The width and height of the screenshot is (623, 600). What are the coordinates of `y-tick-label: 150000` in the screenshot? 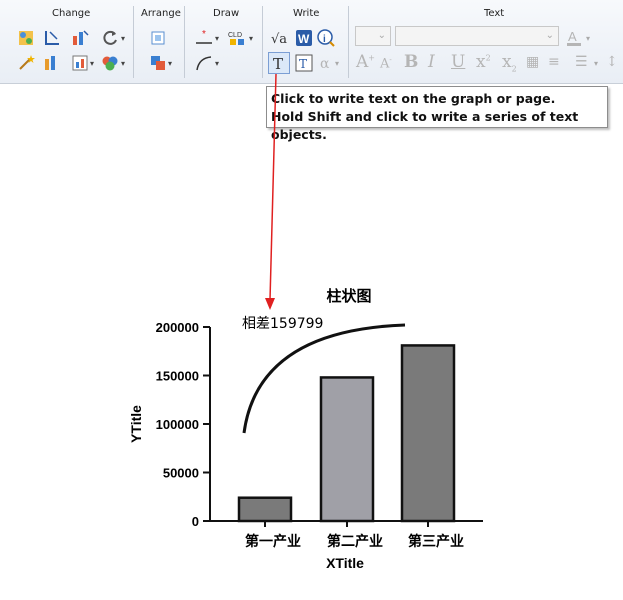 It's located at (177, 376).